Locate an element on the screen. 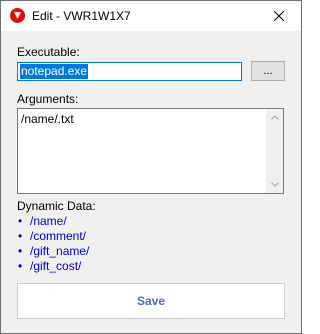 The height and width of the screenshot is (334, 320). arguments-value: /name/.txt is located at coordinates (47, 119).